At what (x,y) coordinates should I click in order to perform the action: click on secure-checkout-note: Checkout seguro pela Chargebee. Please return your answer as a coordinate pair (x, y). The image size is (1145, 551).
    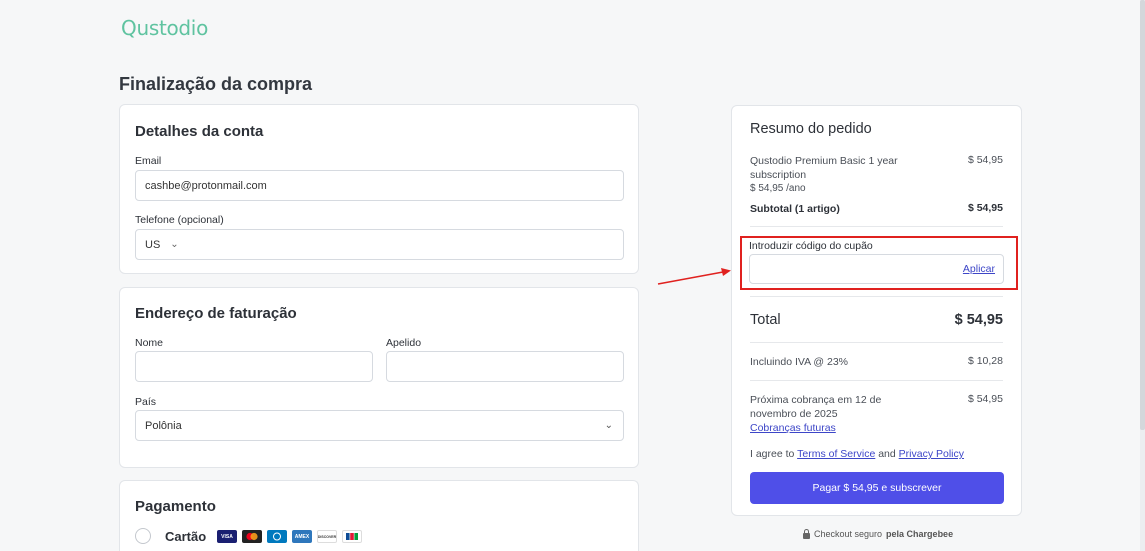
    Looking at the image, I should click on (878, 533).